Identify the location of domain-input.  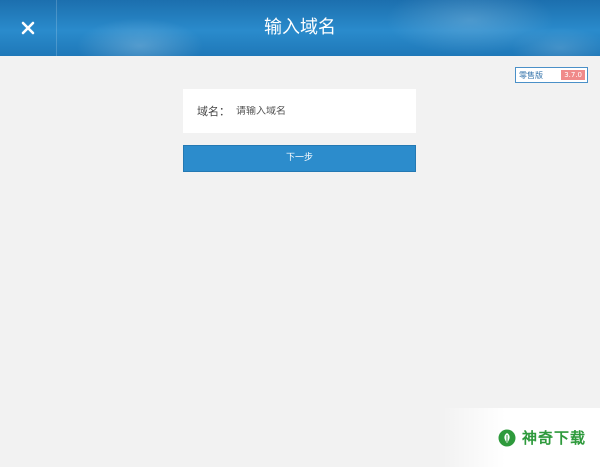
(316, 111).